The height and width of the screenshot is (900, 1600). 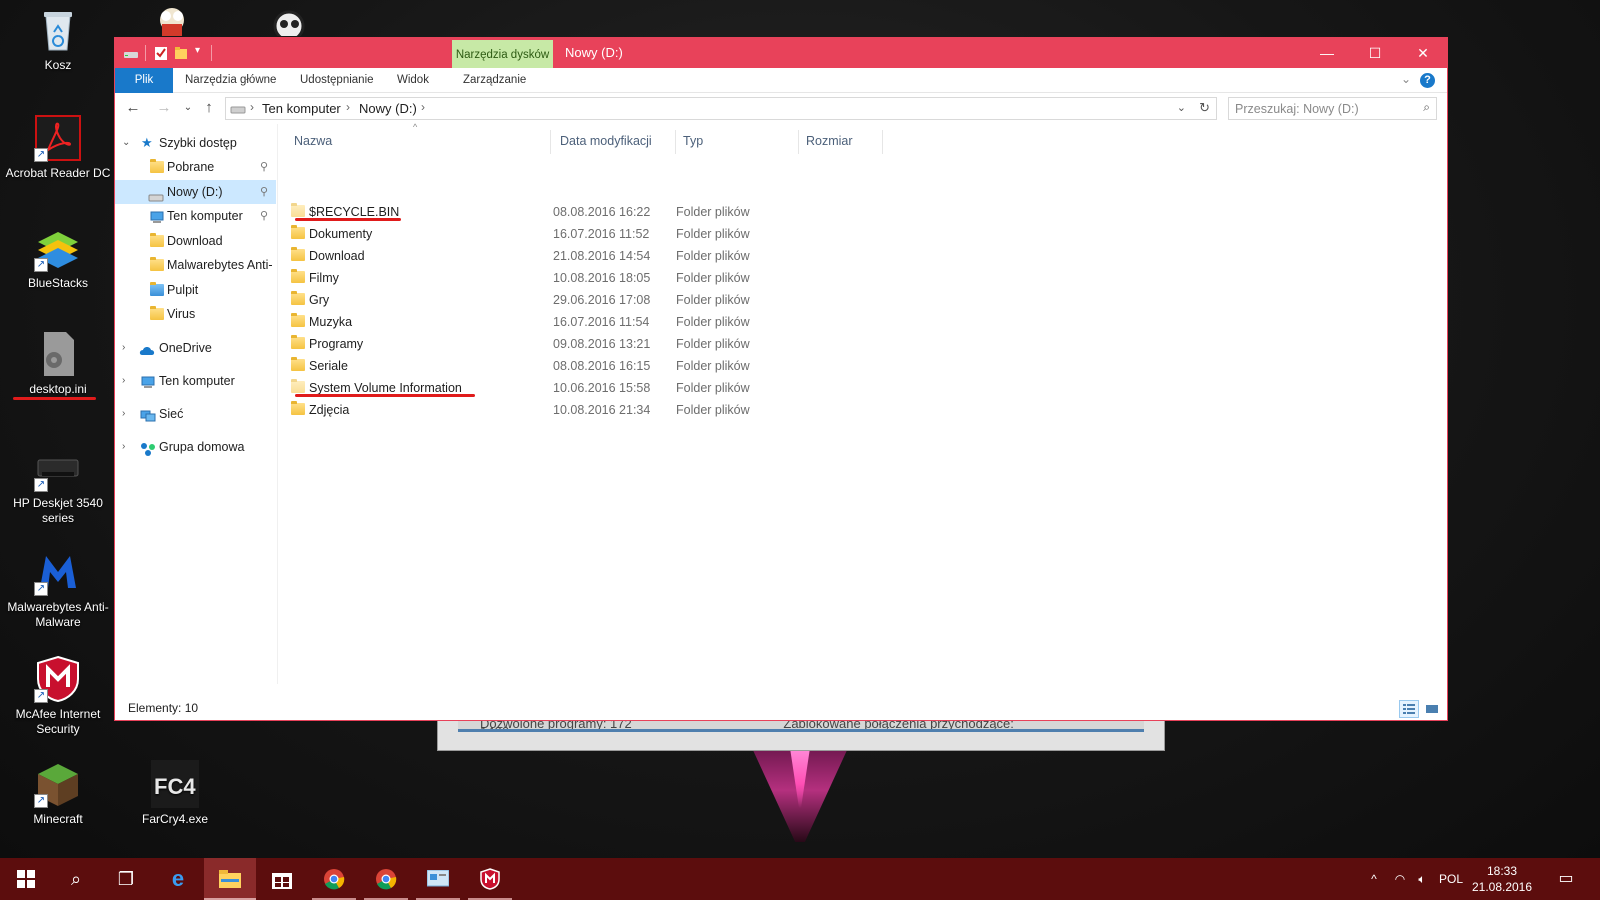 What do you see at coordinates (721, 108) in the screenshot?
I see `address-field: › Ten komputer › Nowy (D:) › ⌄ ↻` at bounding box center [721, 108].